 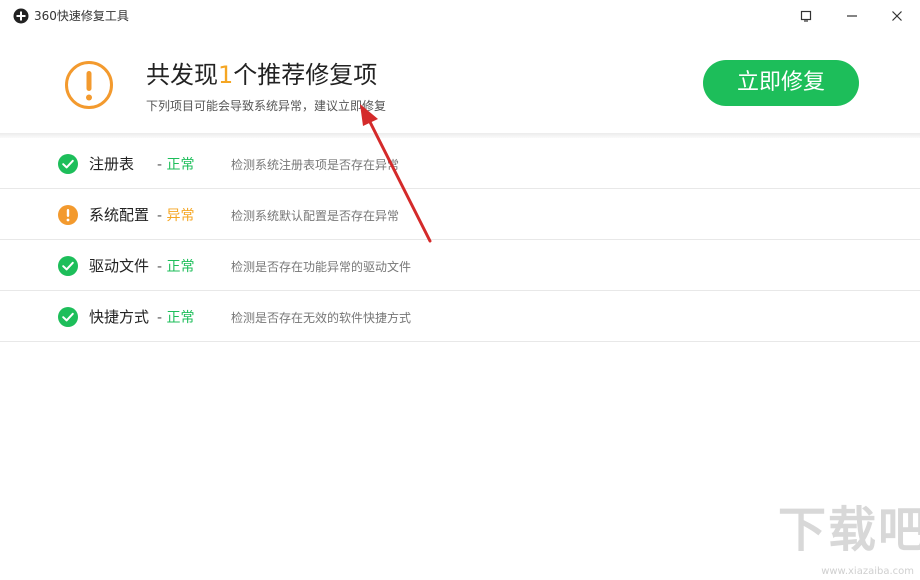 I want to click on item-status: - 异常, so click(x=176, y=216).